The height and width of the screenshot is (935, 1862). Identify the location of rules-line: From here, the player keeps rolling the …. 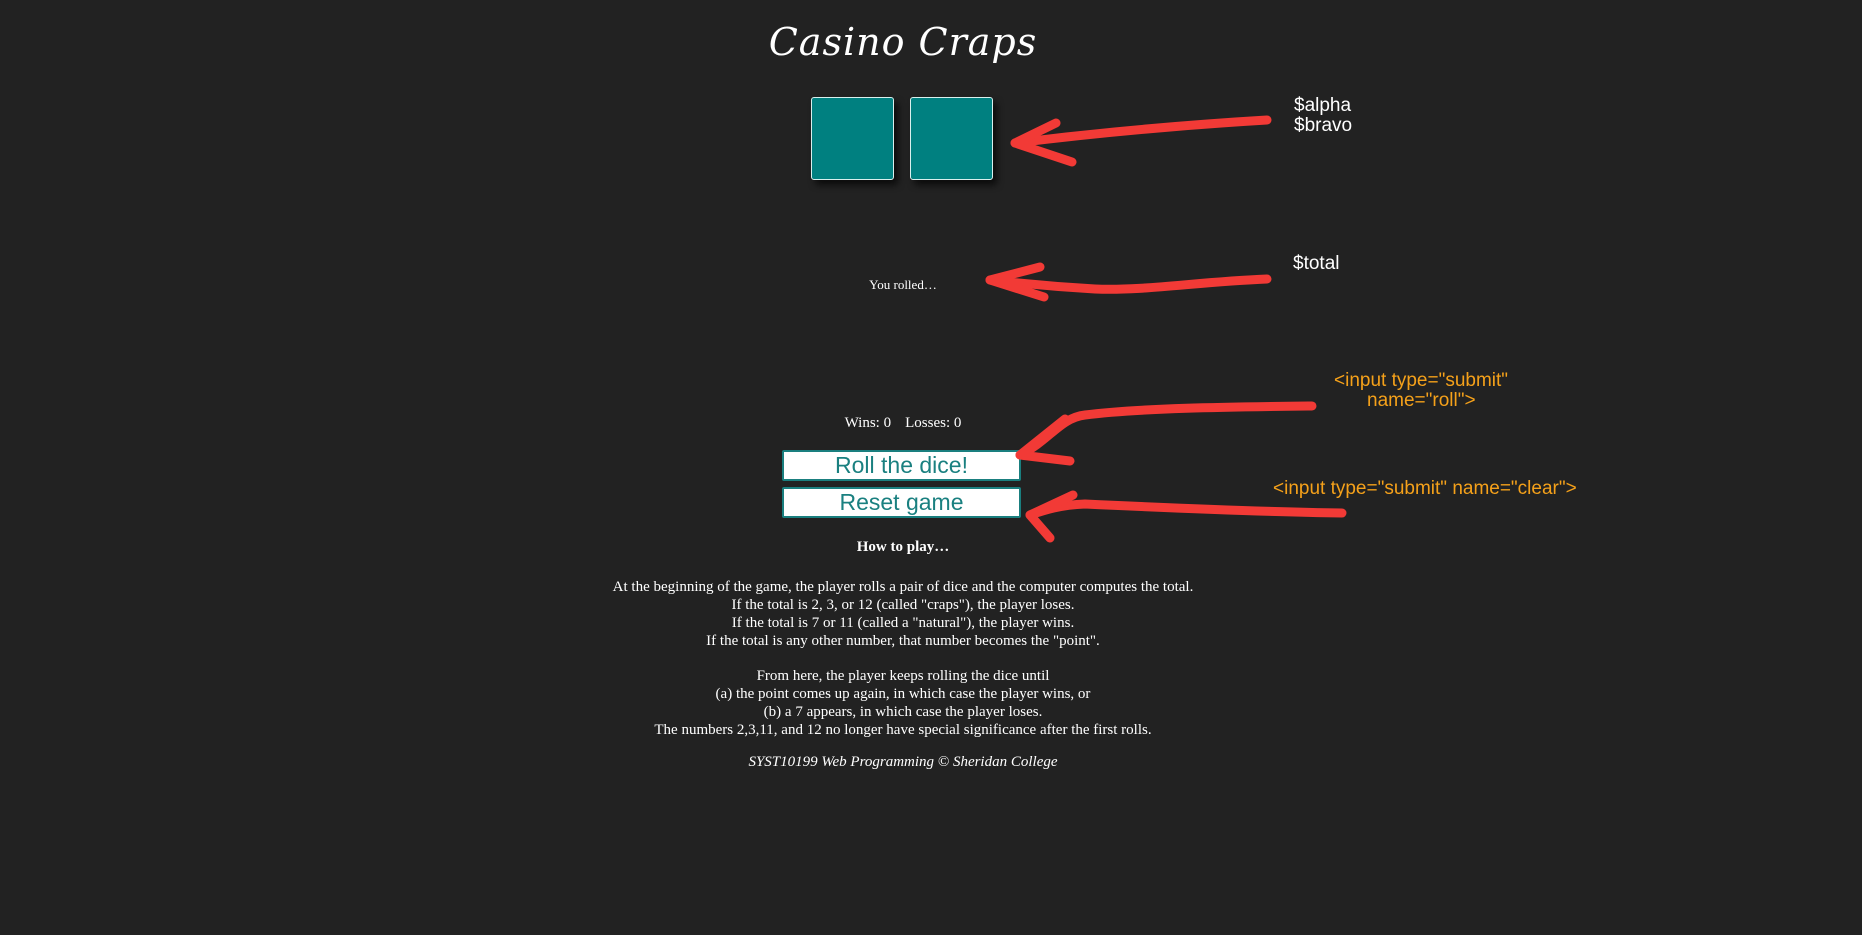
(903, 676).